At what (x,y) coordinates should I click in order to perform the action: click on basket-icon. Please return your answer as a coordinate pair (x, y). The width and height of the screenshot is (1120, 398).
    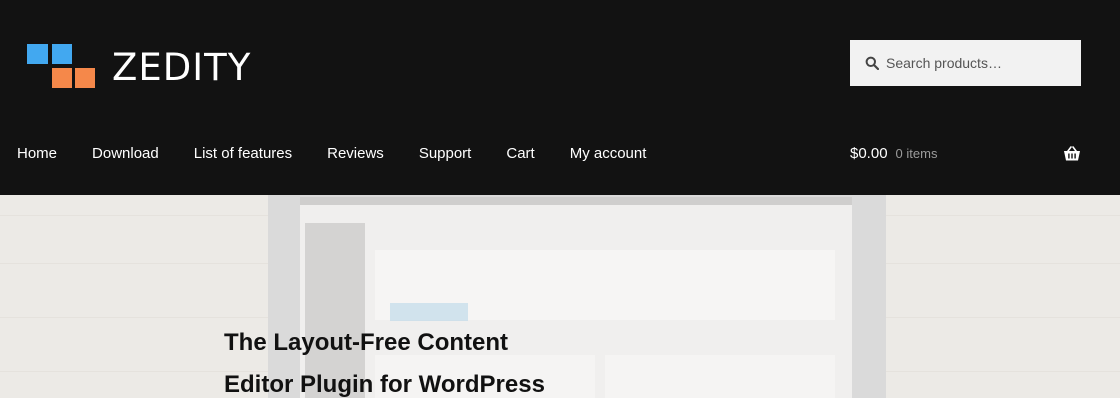
    Looking at the image, I should click on (1072, 154).